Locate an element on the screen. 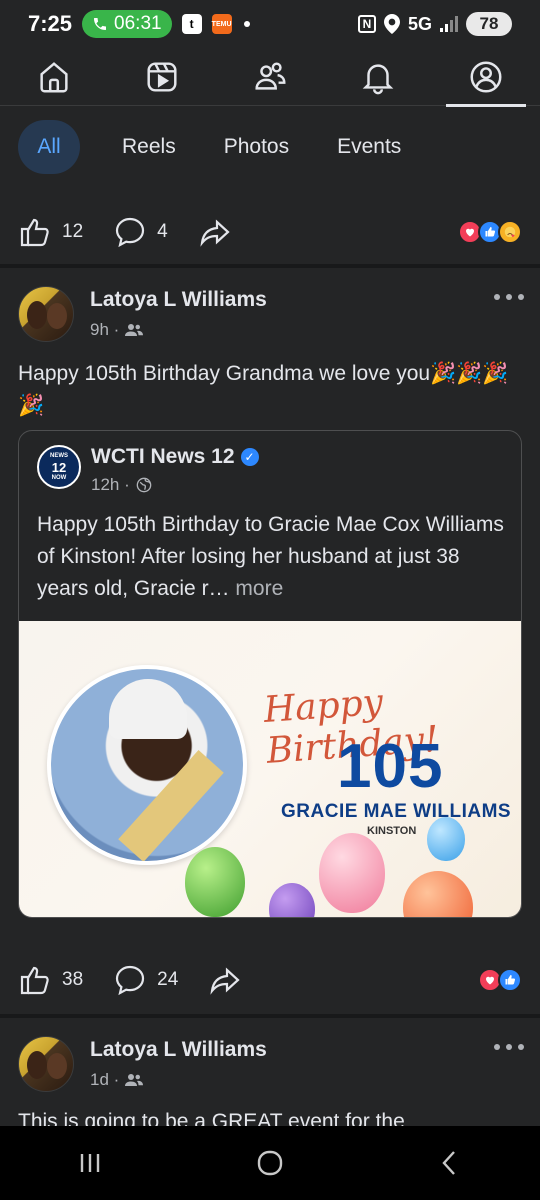 The width and height of the screenshot is (540, 1200). recent-apps-icon is located at coordinates (90, 1163).